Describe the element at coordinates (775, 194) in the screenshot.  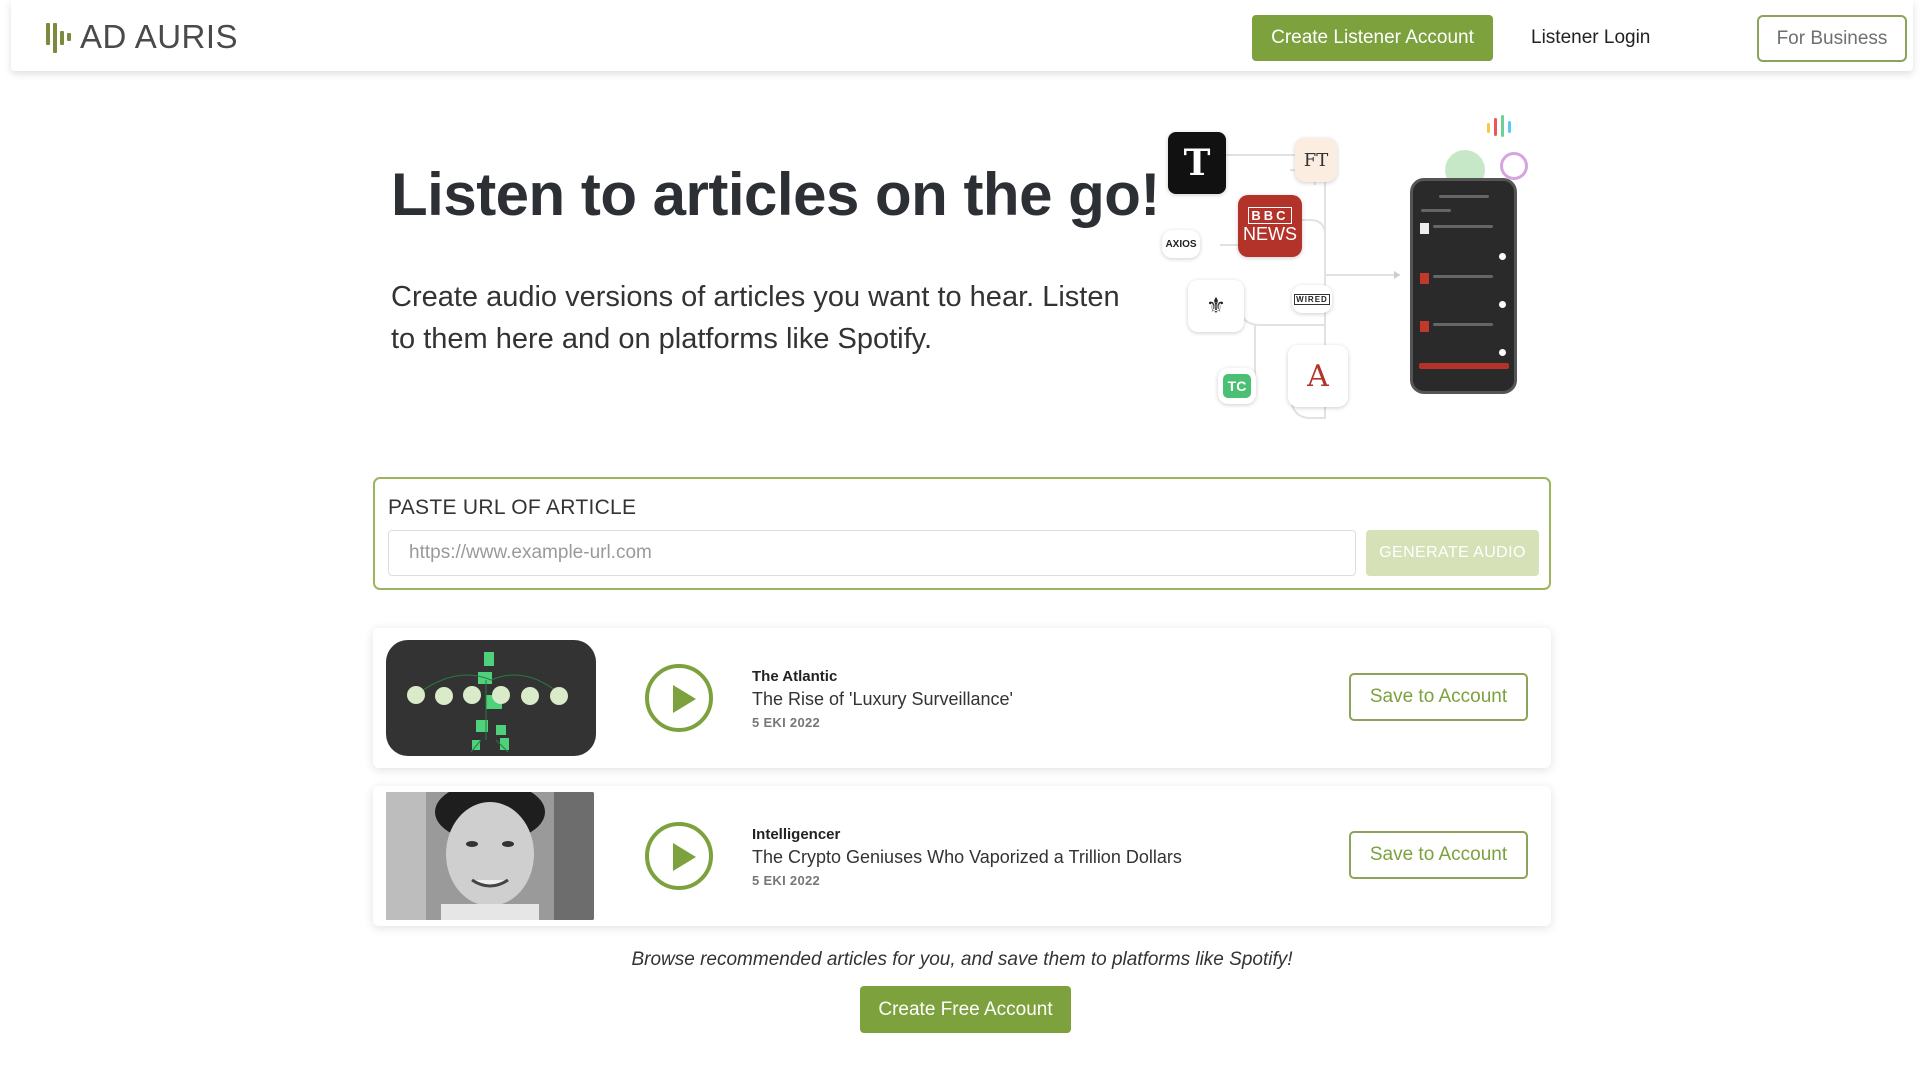
I see `hero-title: Listen to articles on the go!` at that location.